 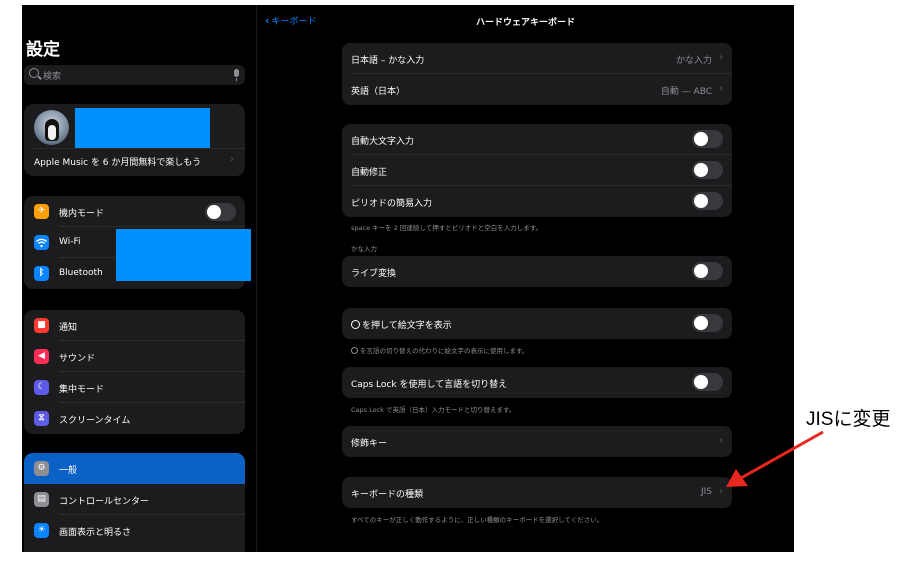 I want to click on annotation-text: JISに変更, so click(x=848, y=419).